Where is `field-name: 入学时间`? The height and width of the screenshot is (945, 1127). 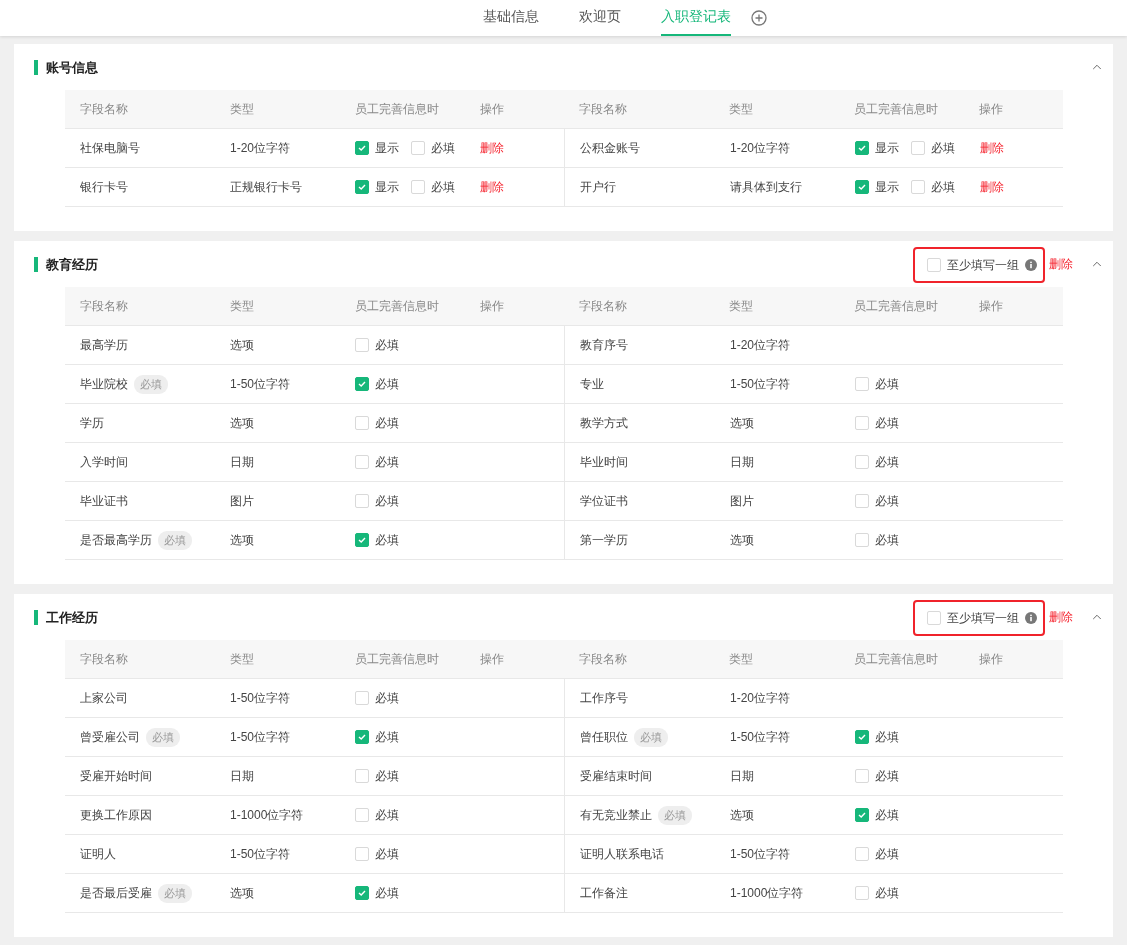 field-name: 入学时间 is located at coordinates (104, 462).